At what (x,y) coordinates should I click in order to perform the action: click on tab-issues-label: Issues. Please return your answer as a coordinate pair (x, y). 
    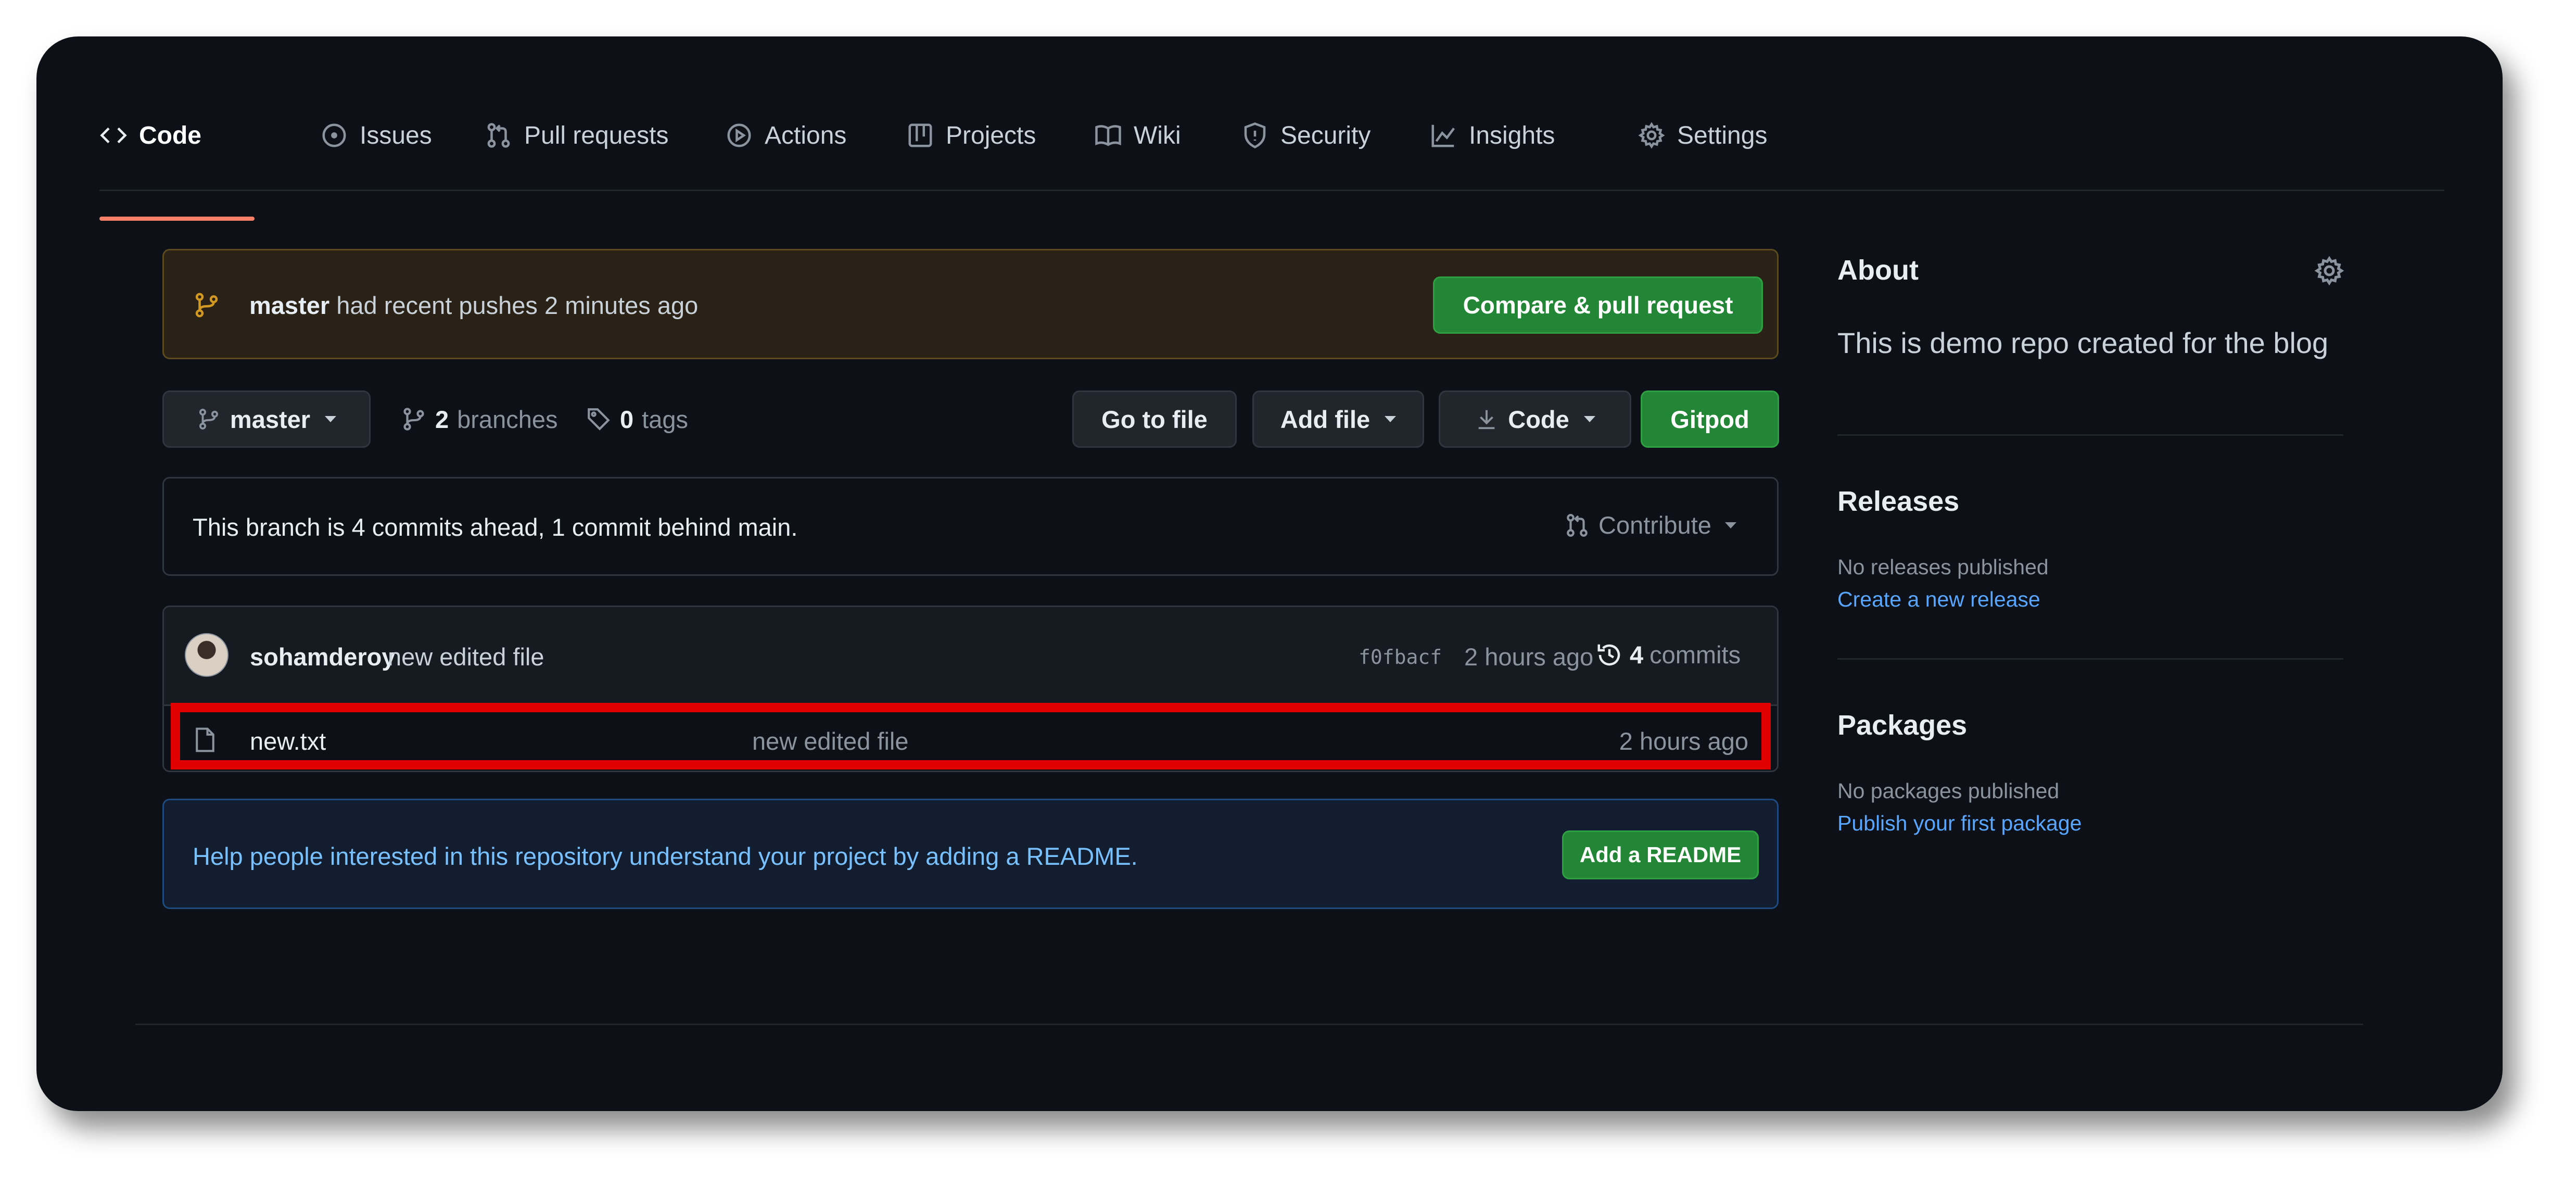
    Looking at the image, I should click on (396, 135).